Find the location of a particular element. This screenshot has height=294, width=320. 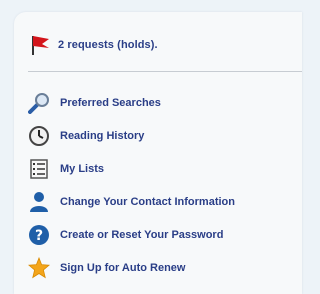

star-icon is located at coordinates (44, 268).